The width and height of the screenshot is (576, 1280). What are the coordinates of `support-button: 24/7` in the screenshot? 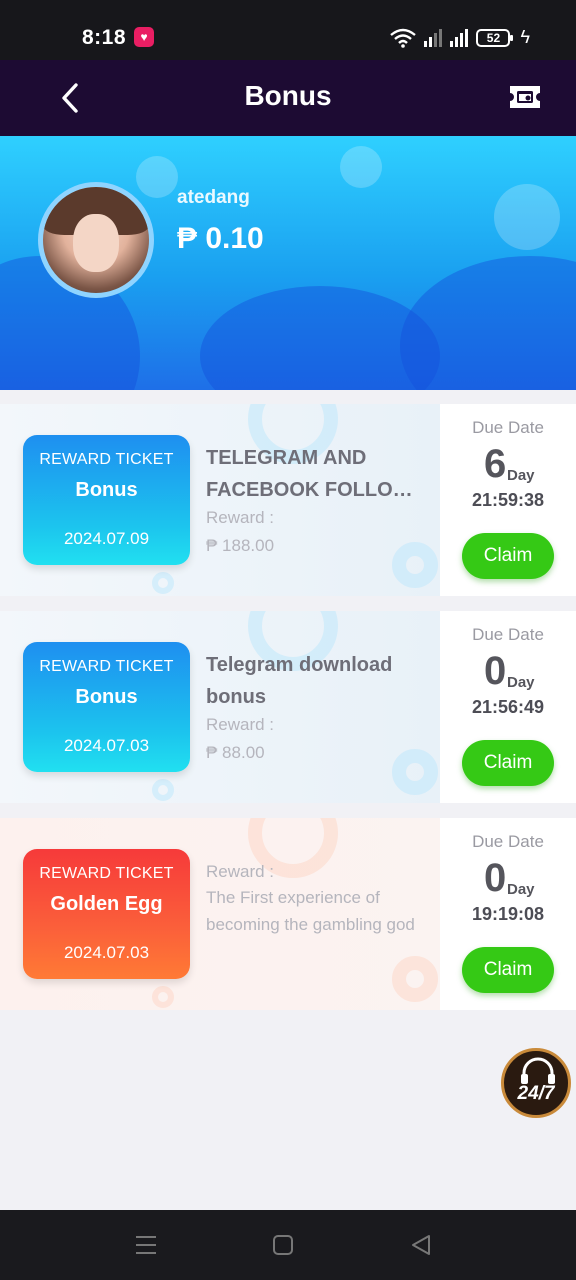 It's located at (536, 1083).